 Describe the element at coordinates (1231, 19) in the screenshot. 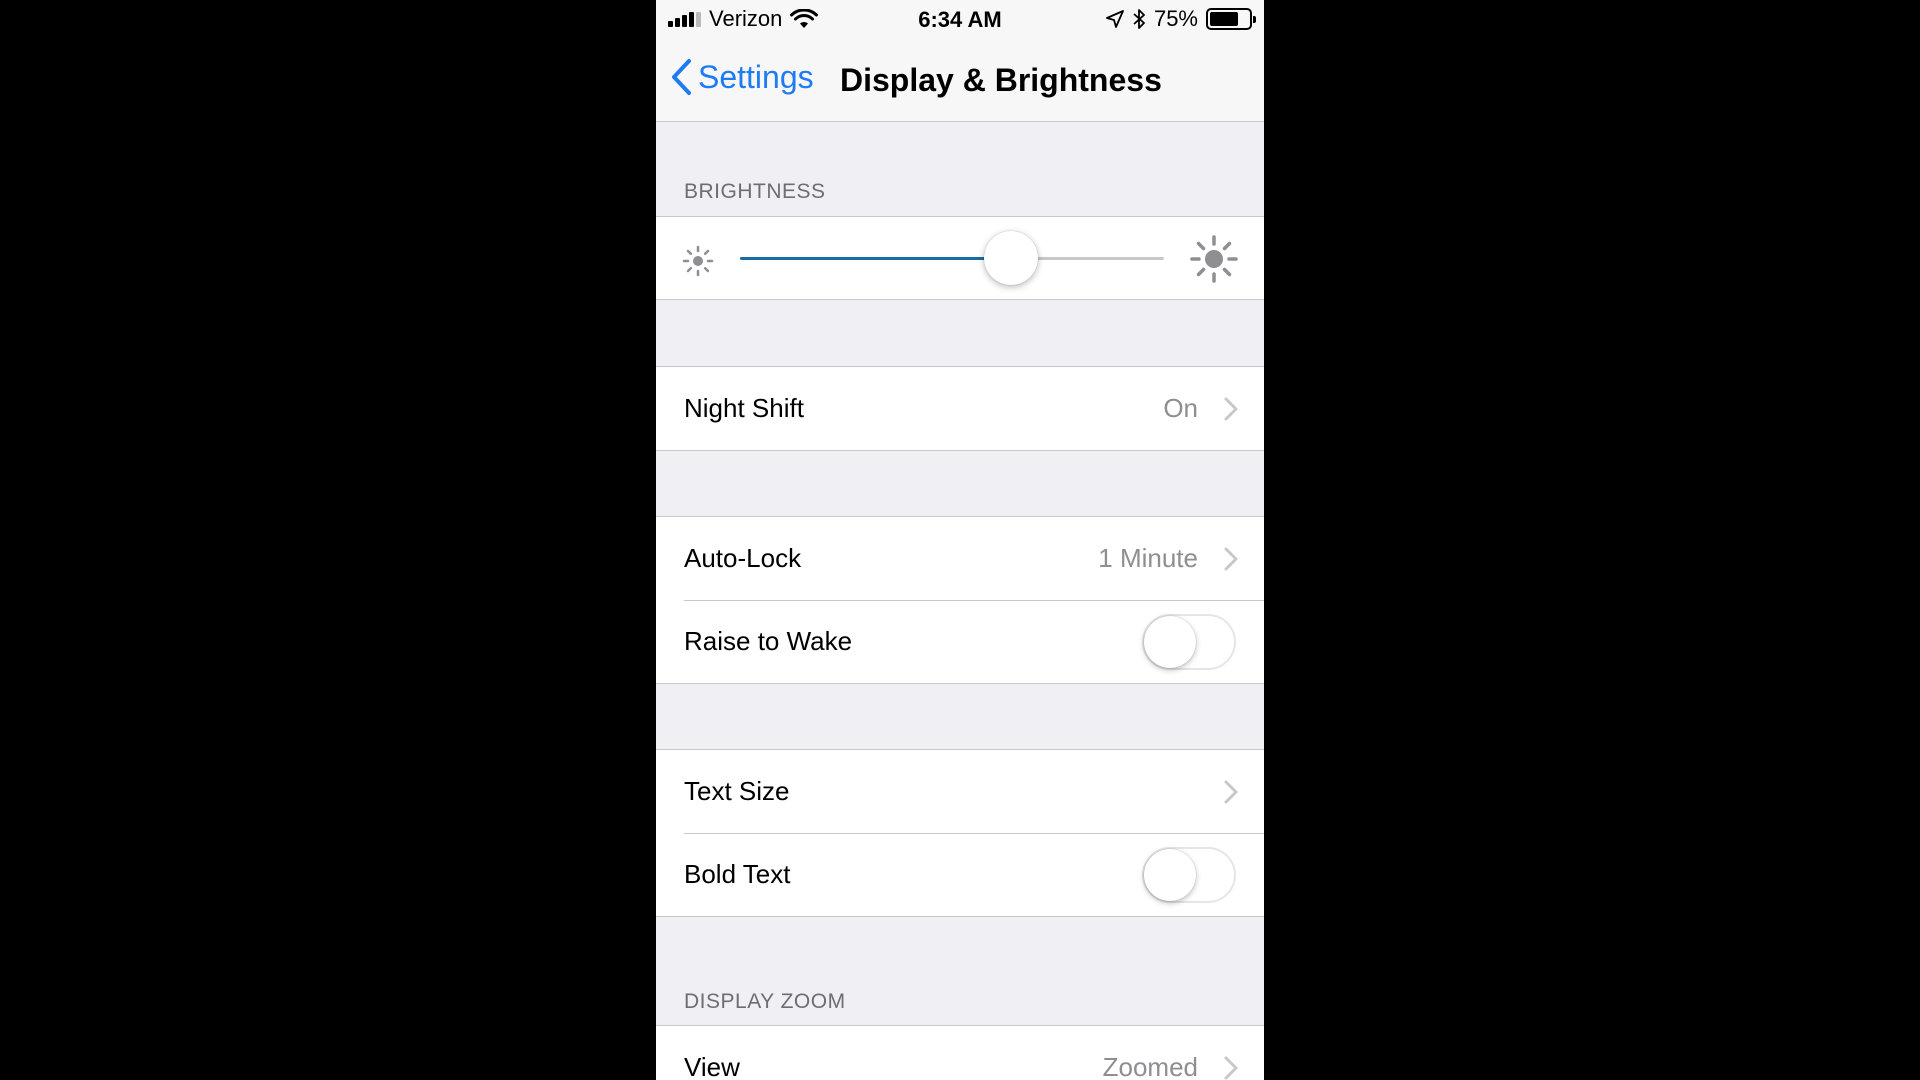

I see `battery-icon` at that location.